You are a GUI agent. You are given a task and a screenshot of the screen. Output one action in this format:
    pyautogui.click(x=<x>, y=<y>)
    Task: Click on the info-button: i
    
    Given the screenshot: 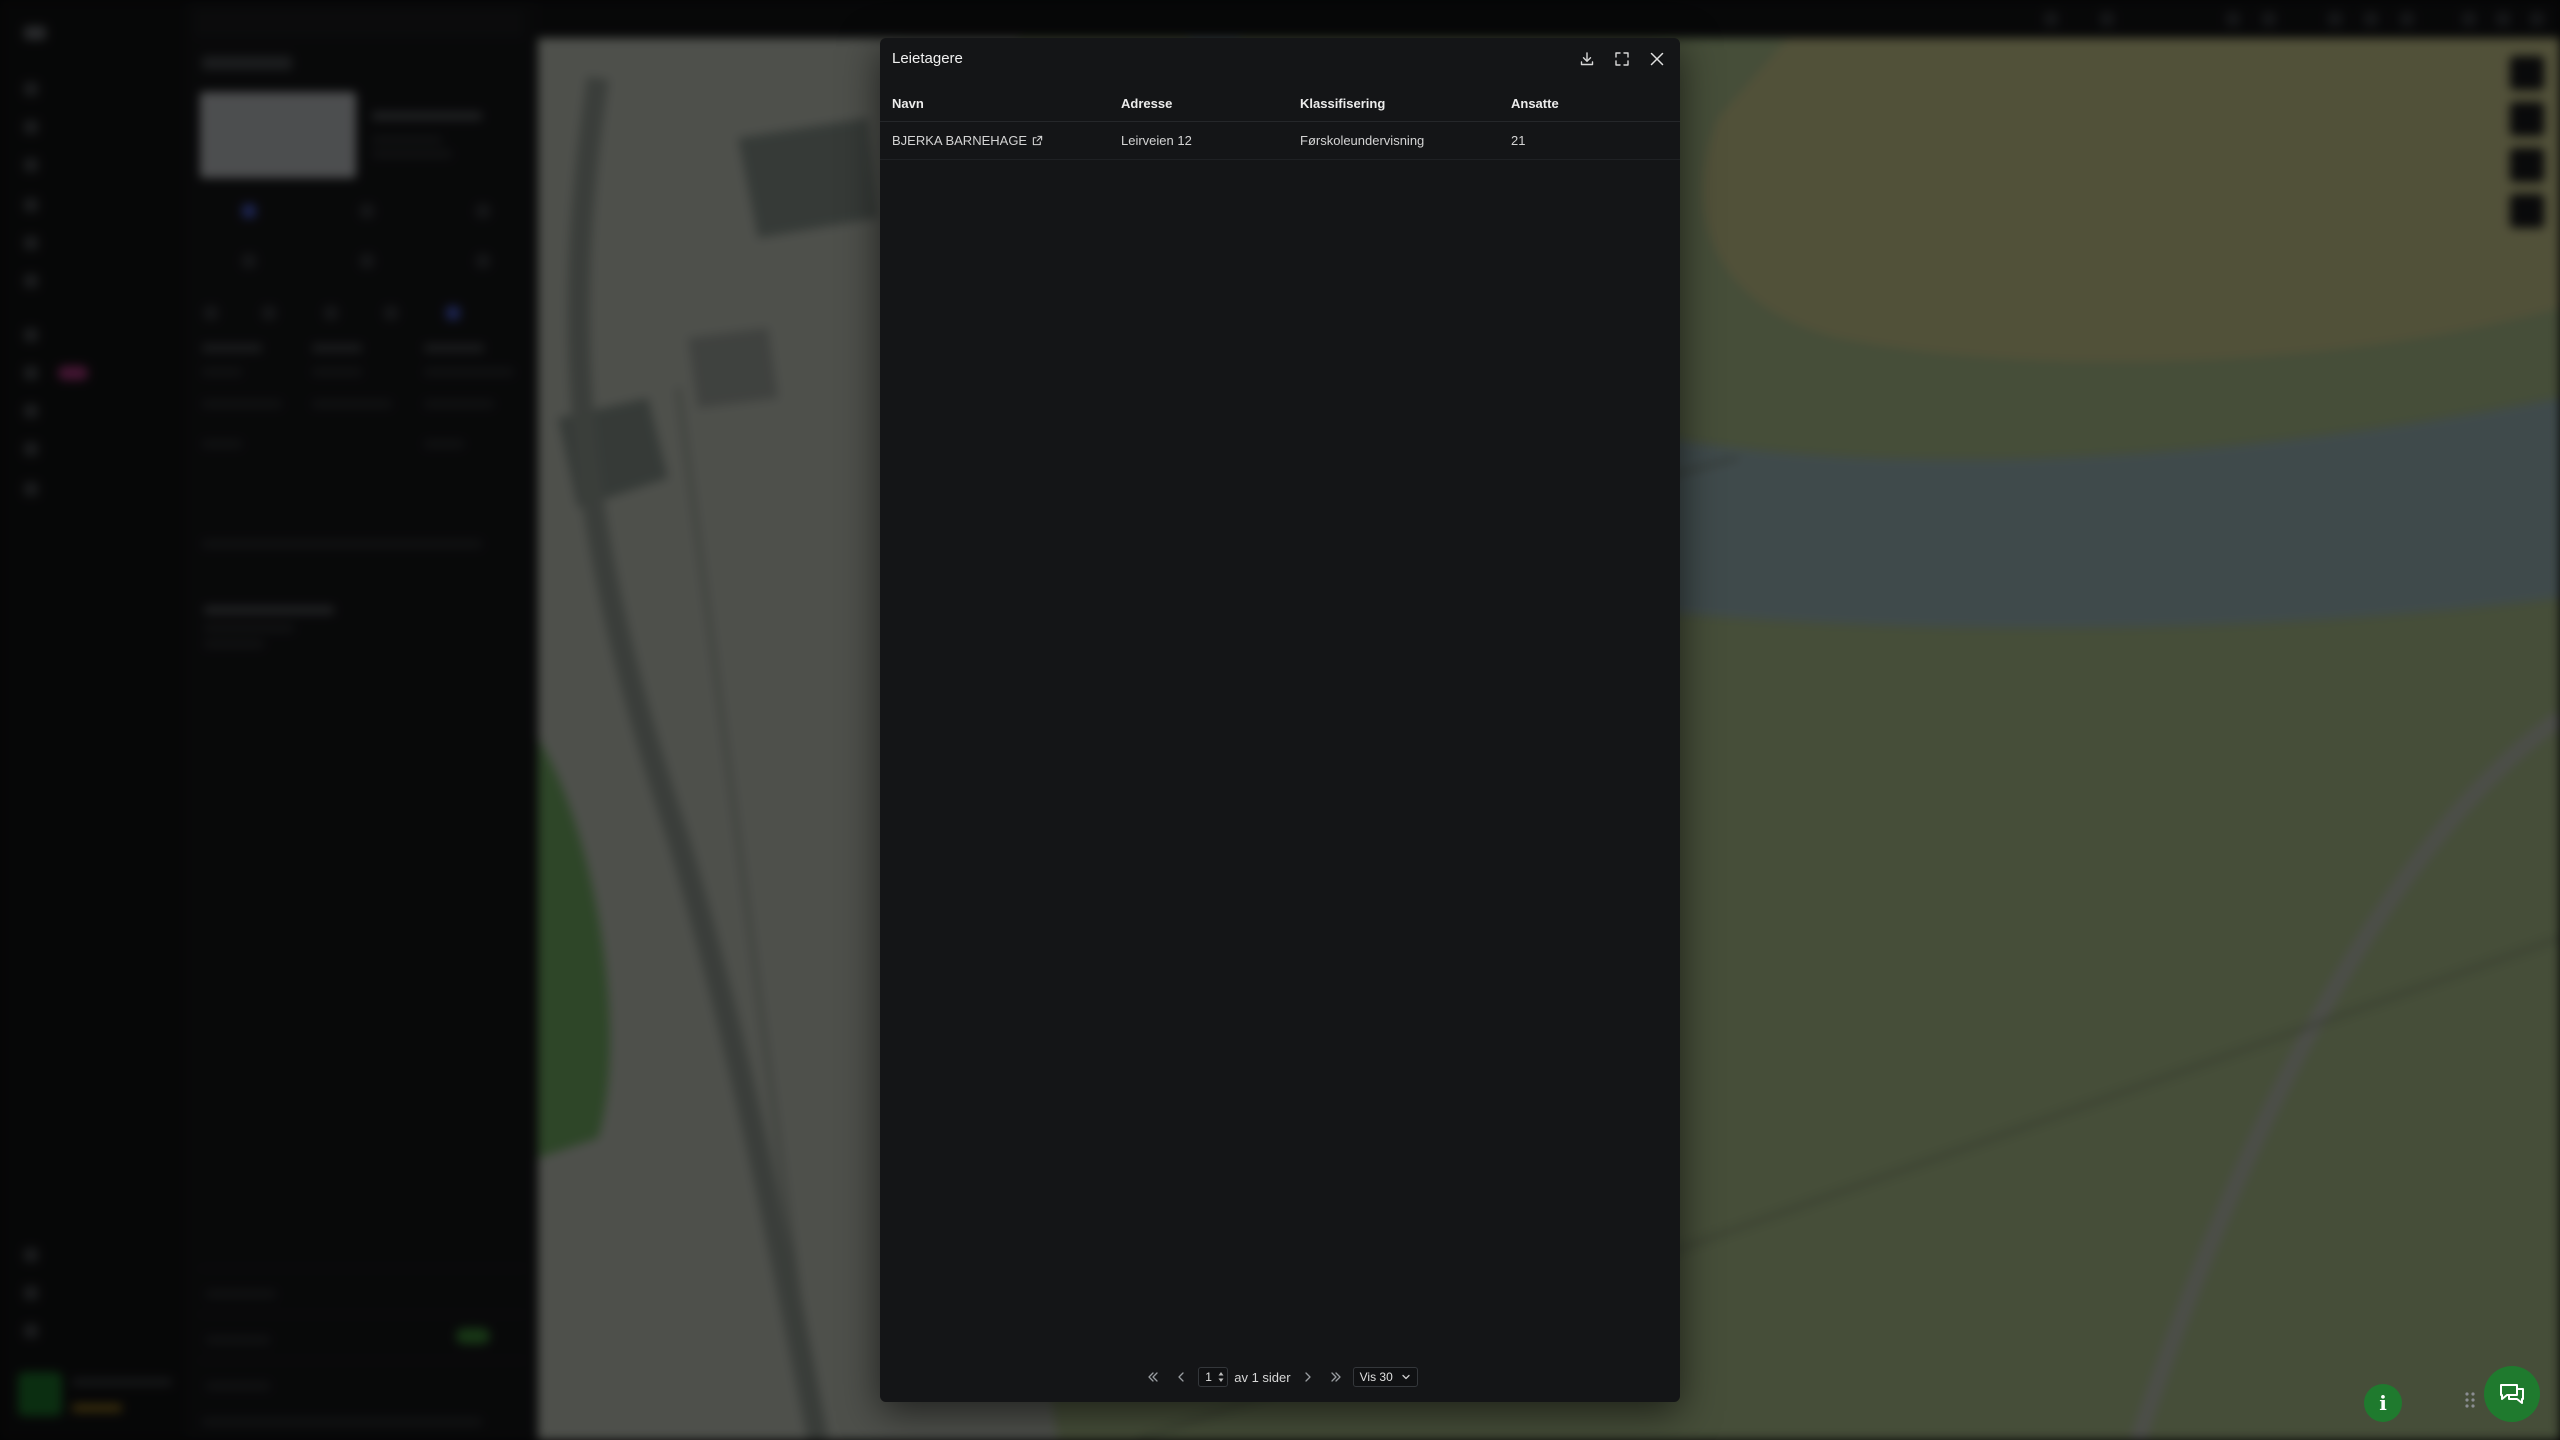 What is the action you would take?
    pyautogui.click(x=2383, y=1403)
    